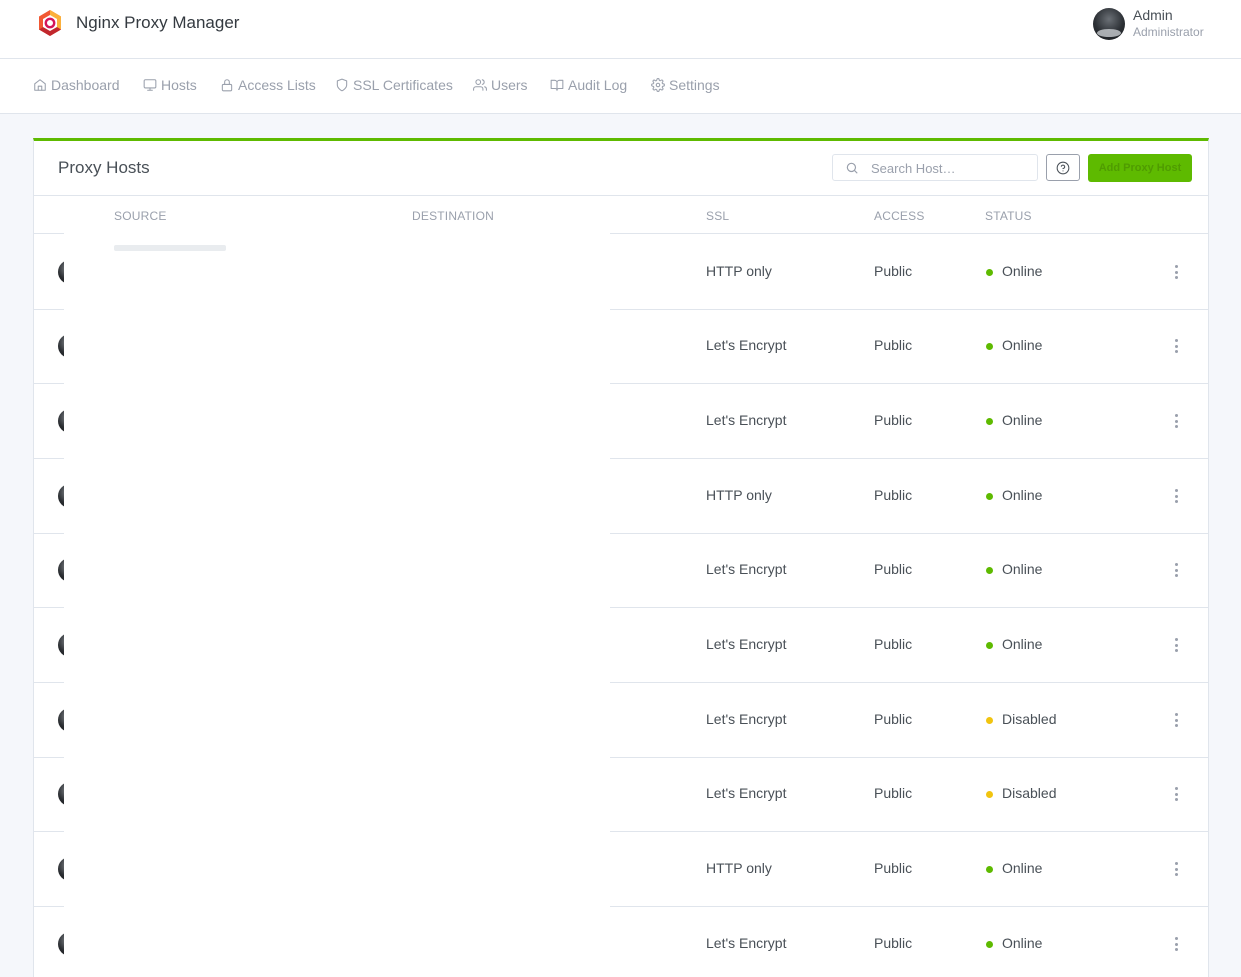  I want to click on nav-item-label: Dashboard, so click(85, 85).